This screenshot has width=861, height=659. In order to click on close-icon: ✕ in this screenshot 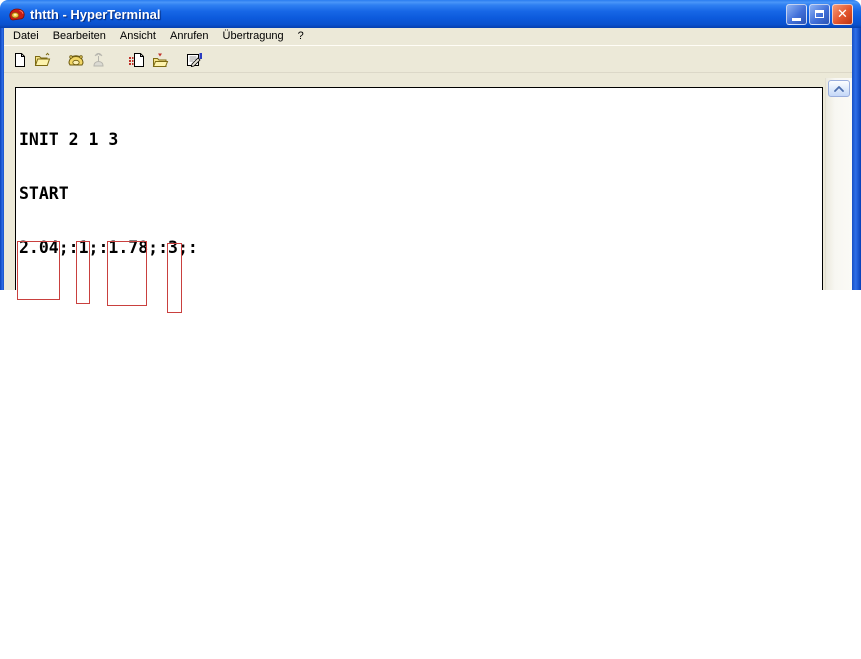, I will do `click(842, 14)`.